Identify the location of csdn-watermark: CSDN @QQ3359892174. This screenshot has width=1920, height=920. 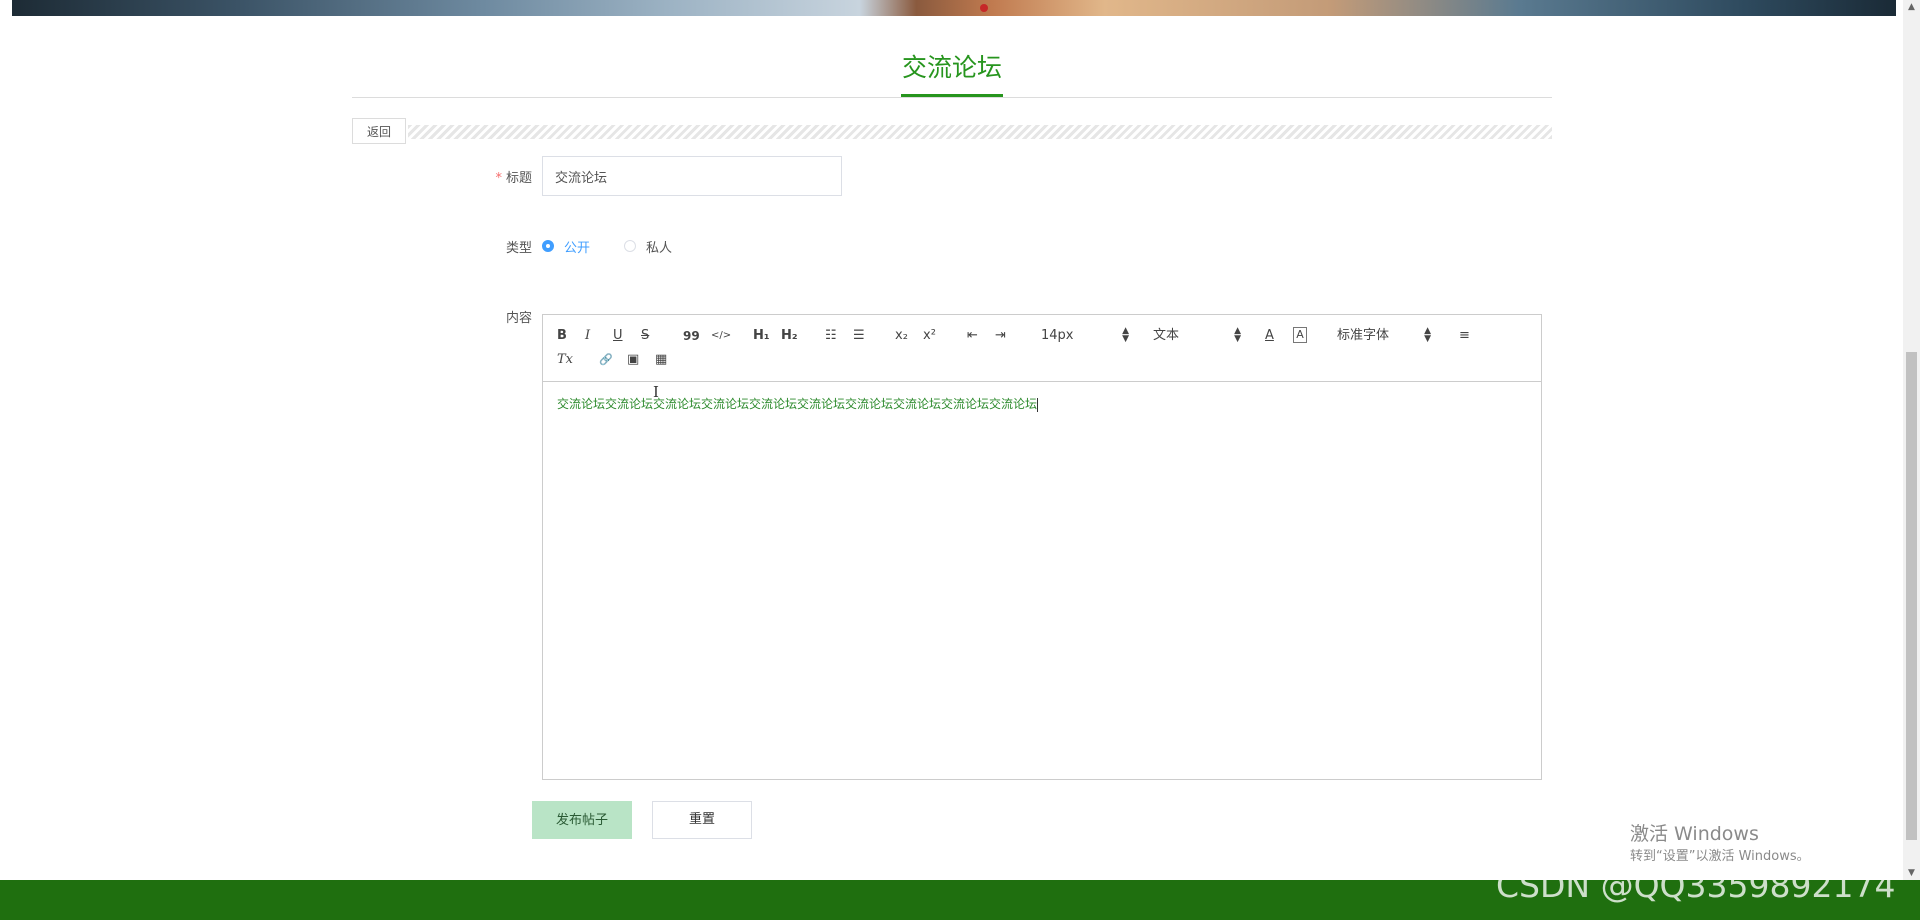
(1696, 885).